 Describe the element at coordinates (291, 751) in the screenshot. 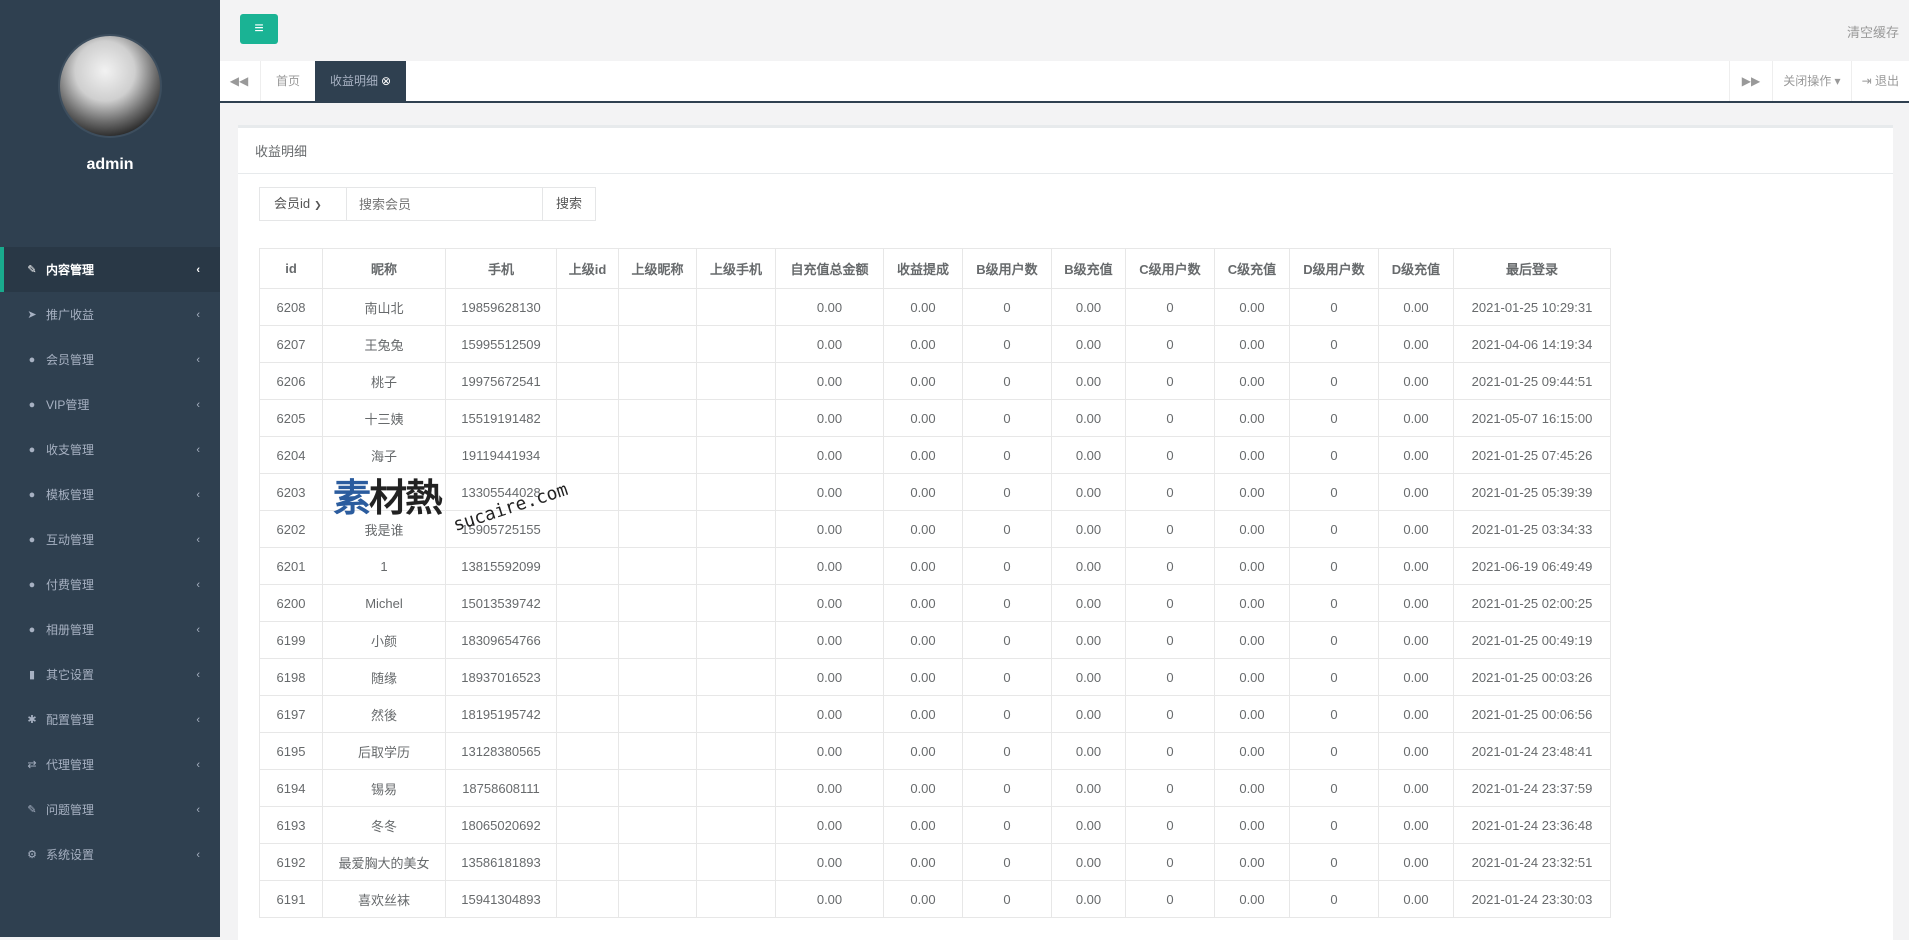

I see `table-cell: 6195` at that location.